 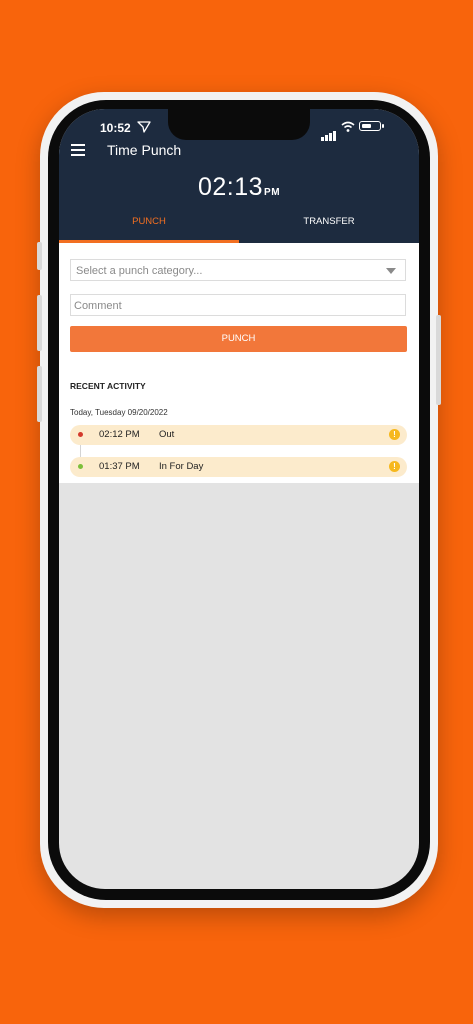 What do you see at coordinates (238, 339) in the screenshot?
I see `punch-button: PUNCH` at bounding box center [238, 339].